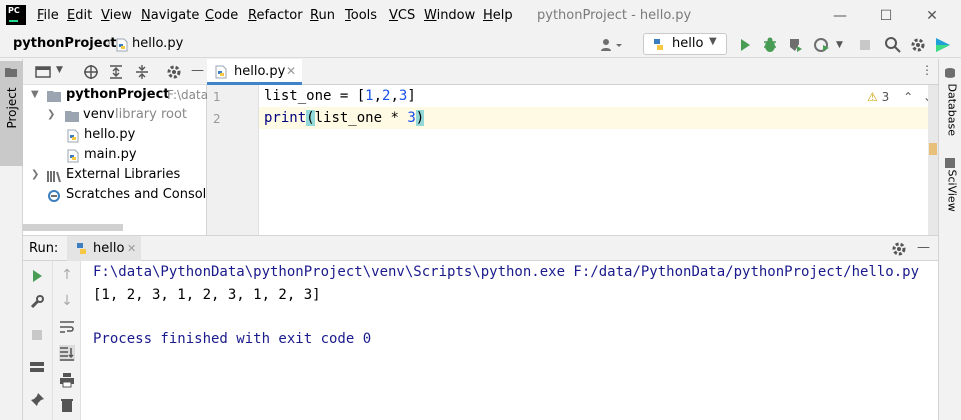  What do you see at coordinates (233, 160) in the screenshot?
I see `line-number-gutter: 1 2` at bounding box center [233, 160].